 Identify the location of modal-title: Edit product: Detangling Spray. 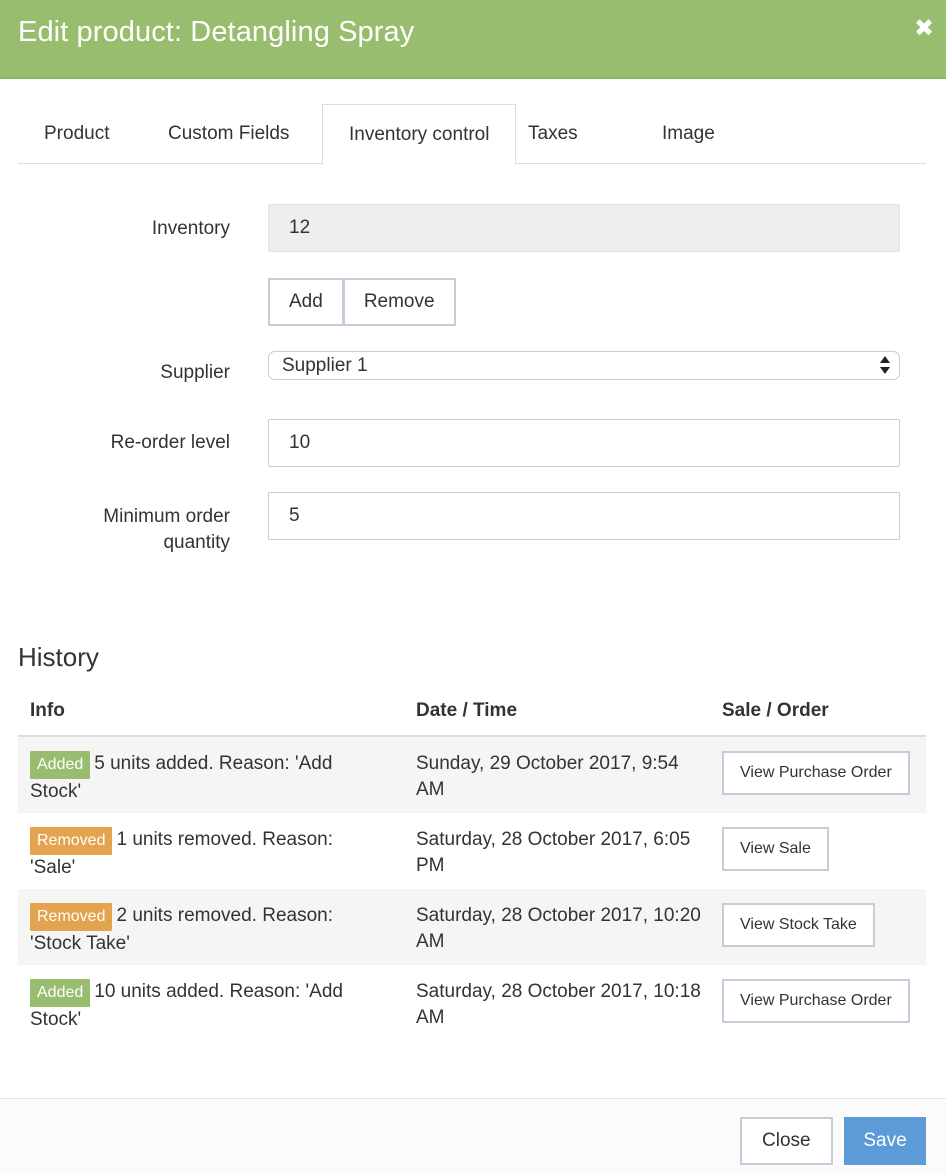
(216, 32).